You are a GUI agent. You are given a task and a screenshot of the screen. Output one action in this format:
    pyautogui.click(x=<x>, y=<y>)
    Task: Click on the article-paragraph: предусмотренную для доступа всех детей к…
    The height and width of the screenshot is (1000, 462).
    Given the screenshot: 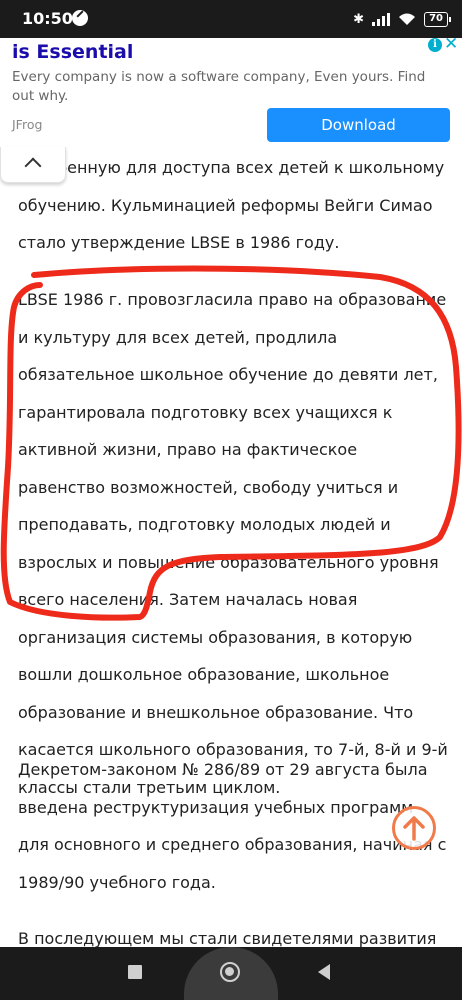 What is the action you would take?
    pyautogui.click(x=222, y=205)
    